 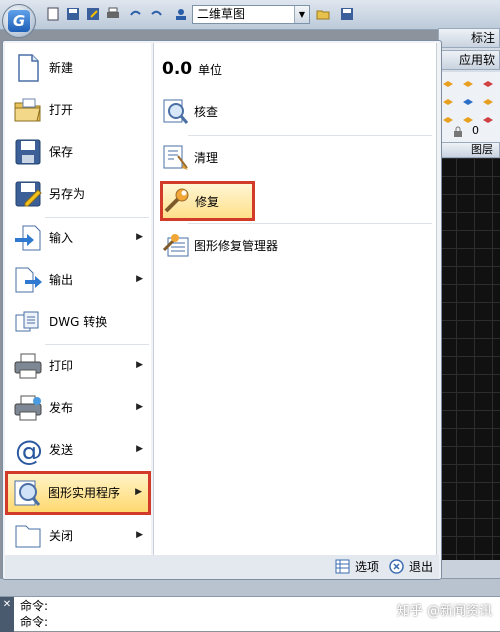 I want to click on redo-icon, so click(x=157, y=14).